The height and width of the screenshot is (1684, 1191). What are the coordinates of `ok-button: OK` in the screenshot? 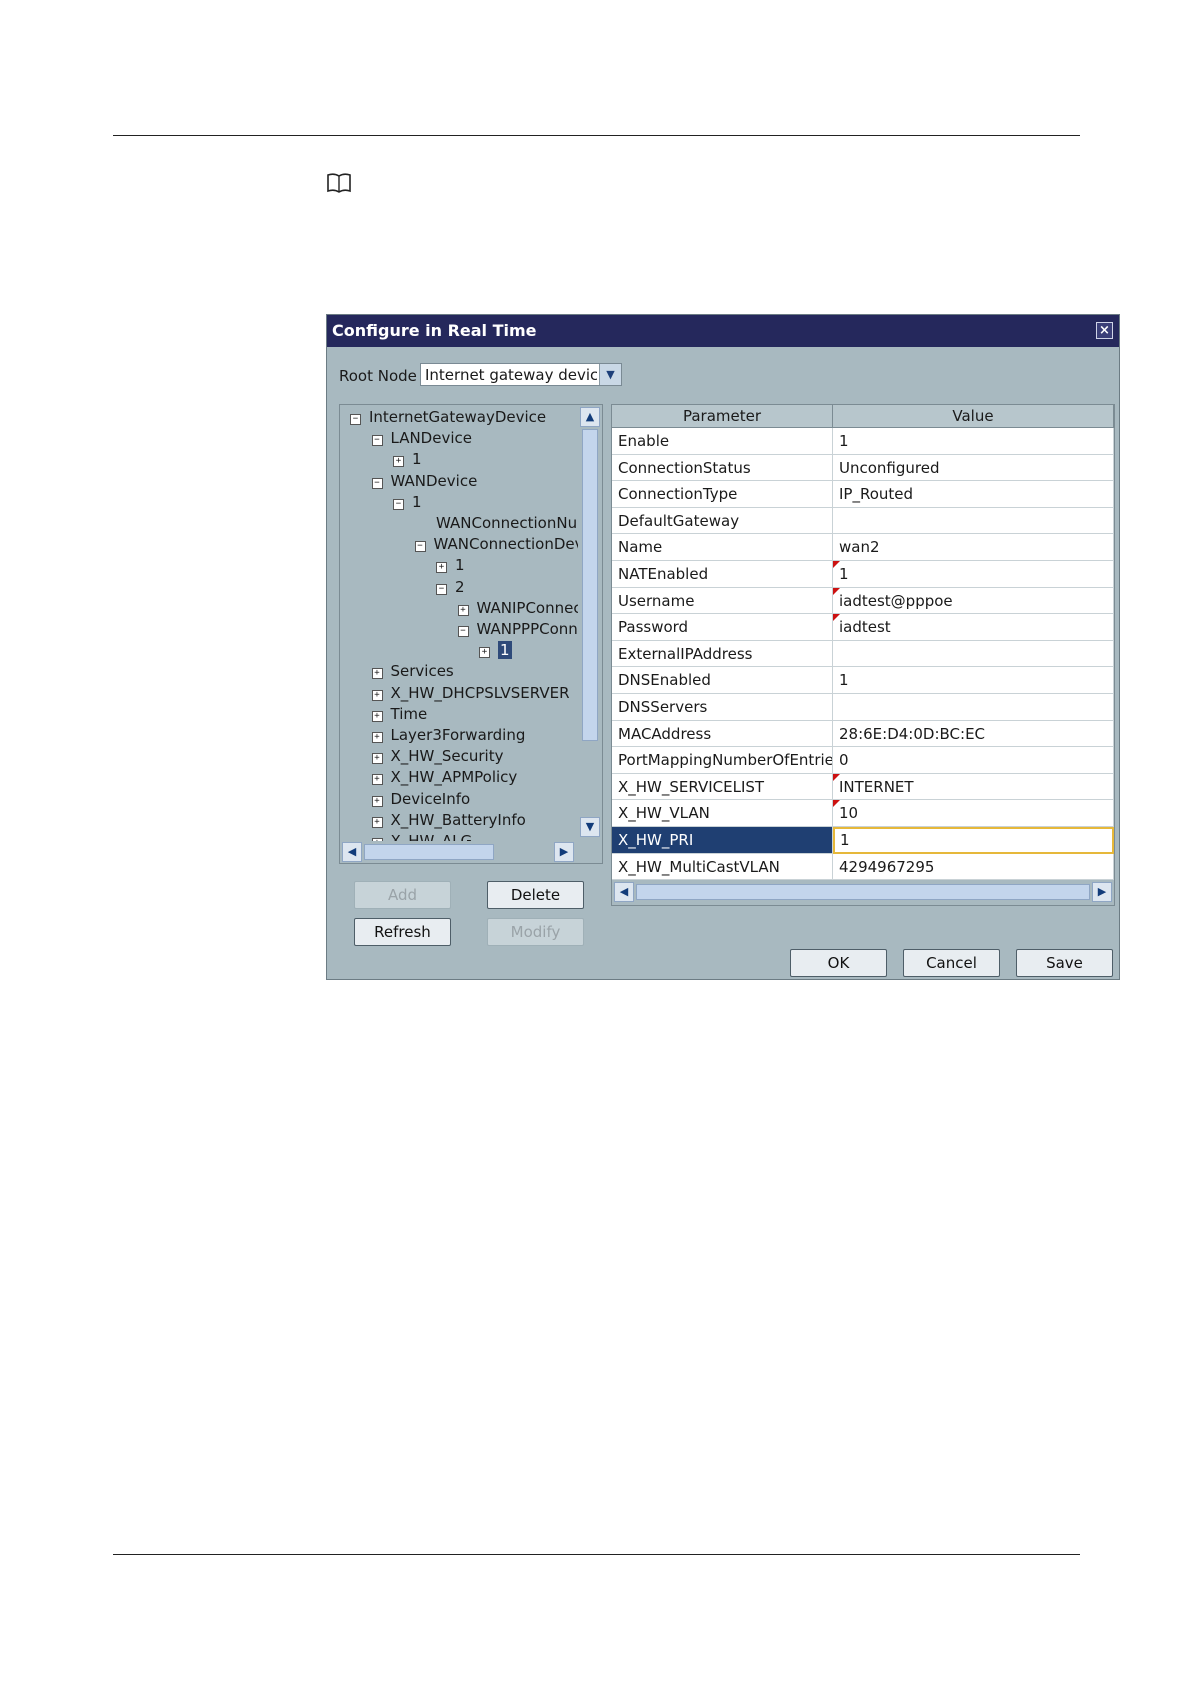 It's located at (838, 963).